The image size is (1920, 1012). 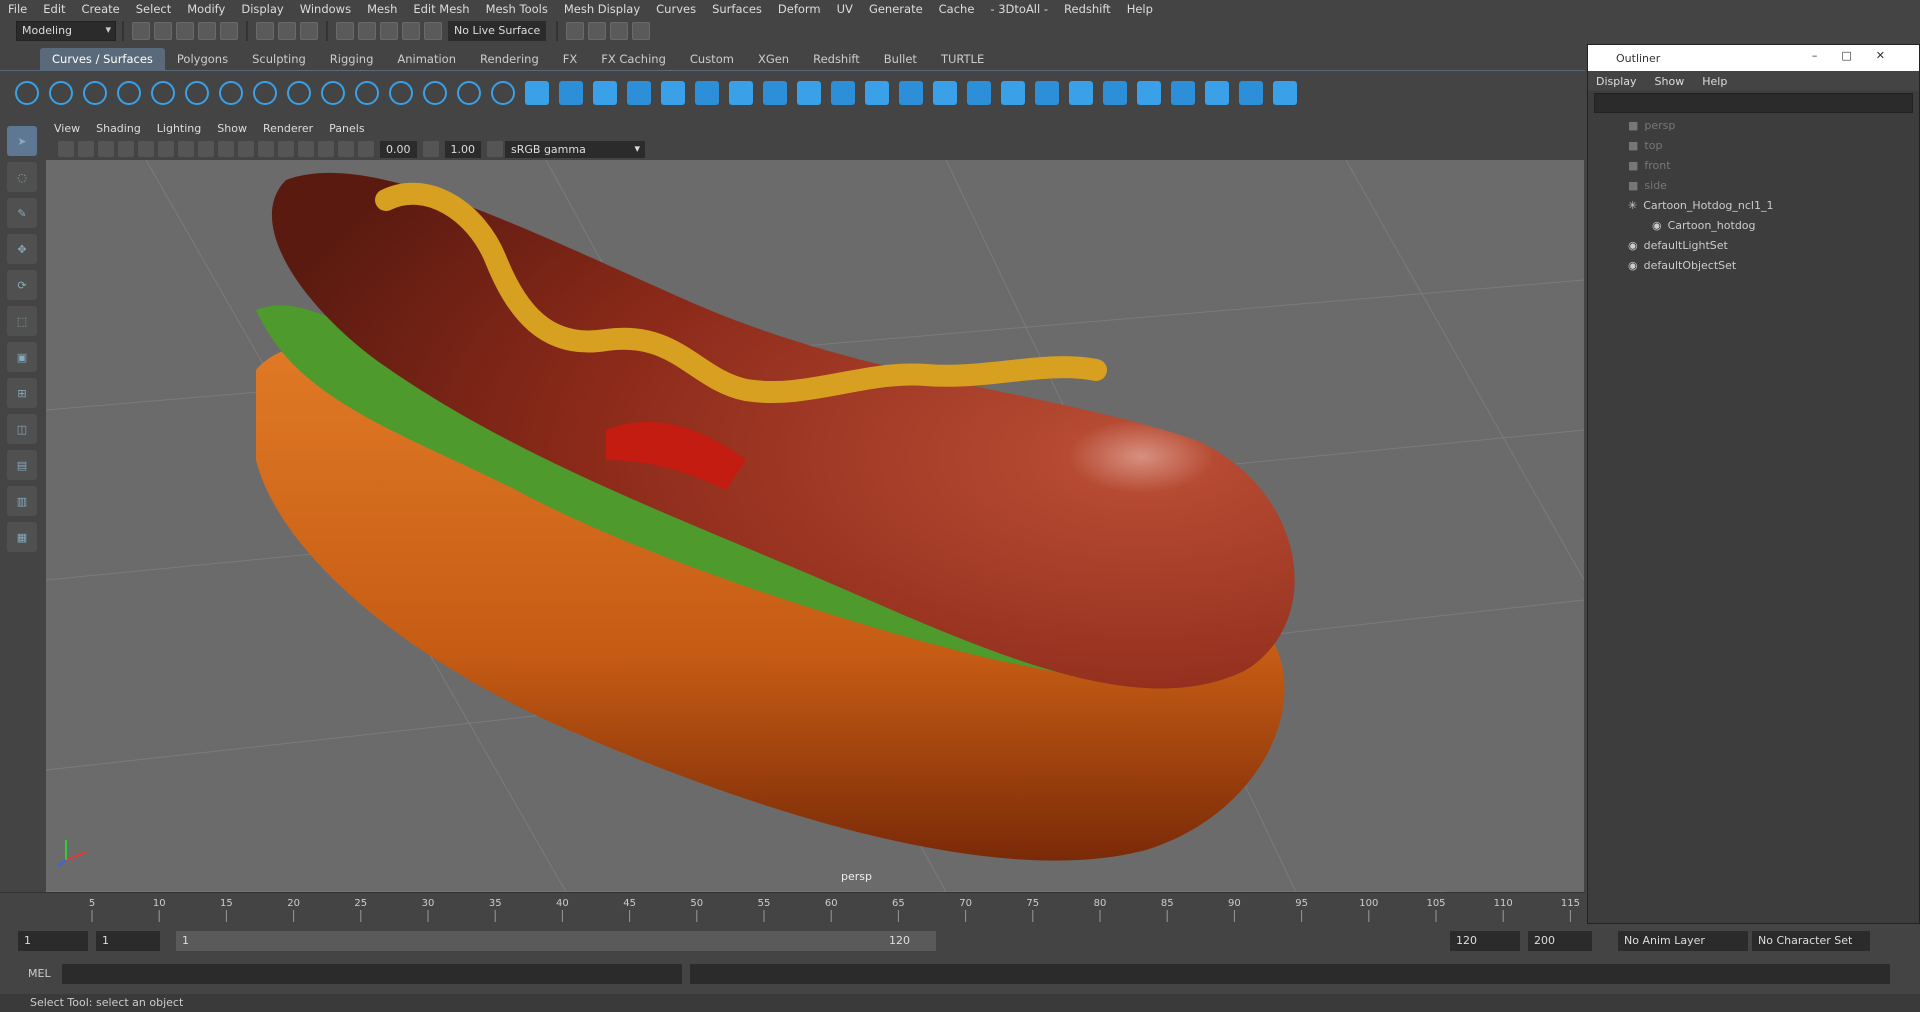 What do you see at coordinates (286, 149) in the screenshot?
I see `shadows-icon` at bounding box center [286, 149].